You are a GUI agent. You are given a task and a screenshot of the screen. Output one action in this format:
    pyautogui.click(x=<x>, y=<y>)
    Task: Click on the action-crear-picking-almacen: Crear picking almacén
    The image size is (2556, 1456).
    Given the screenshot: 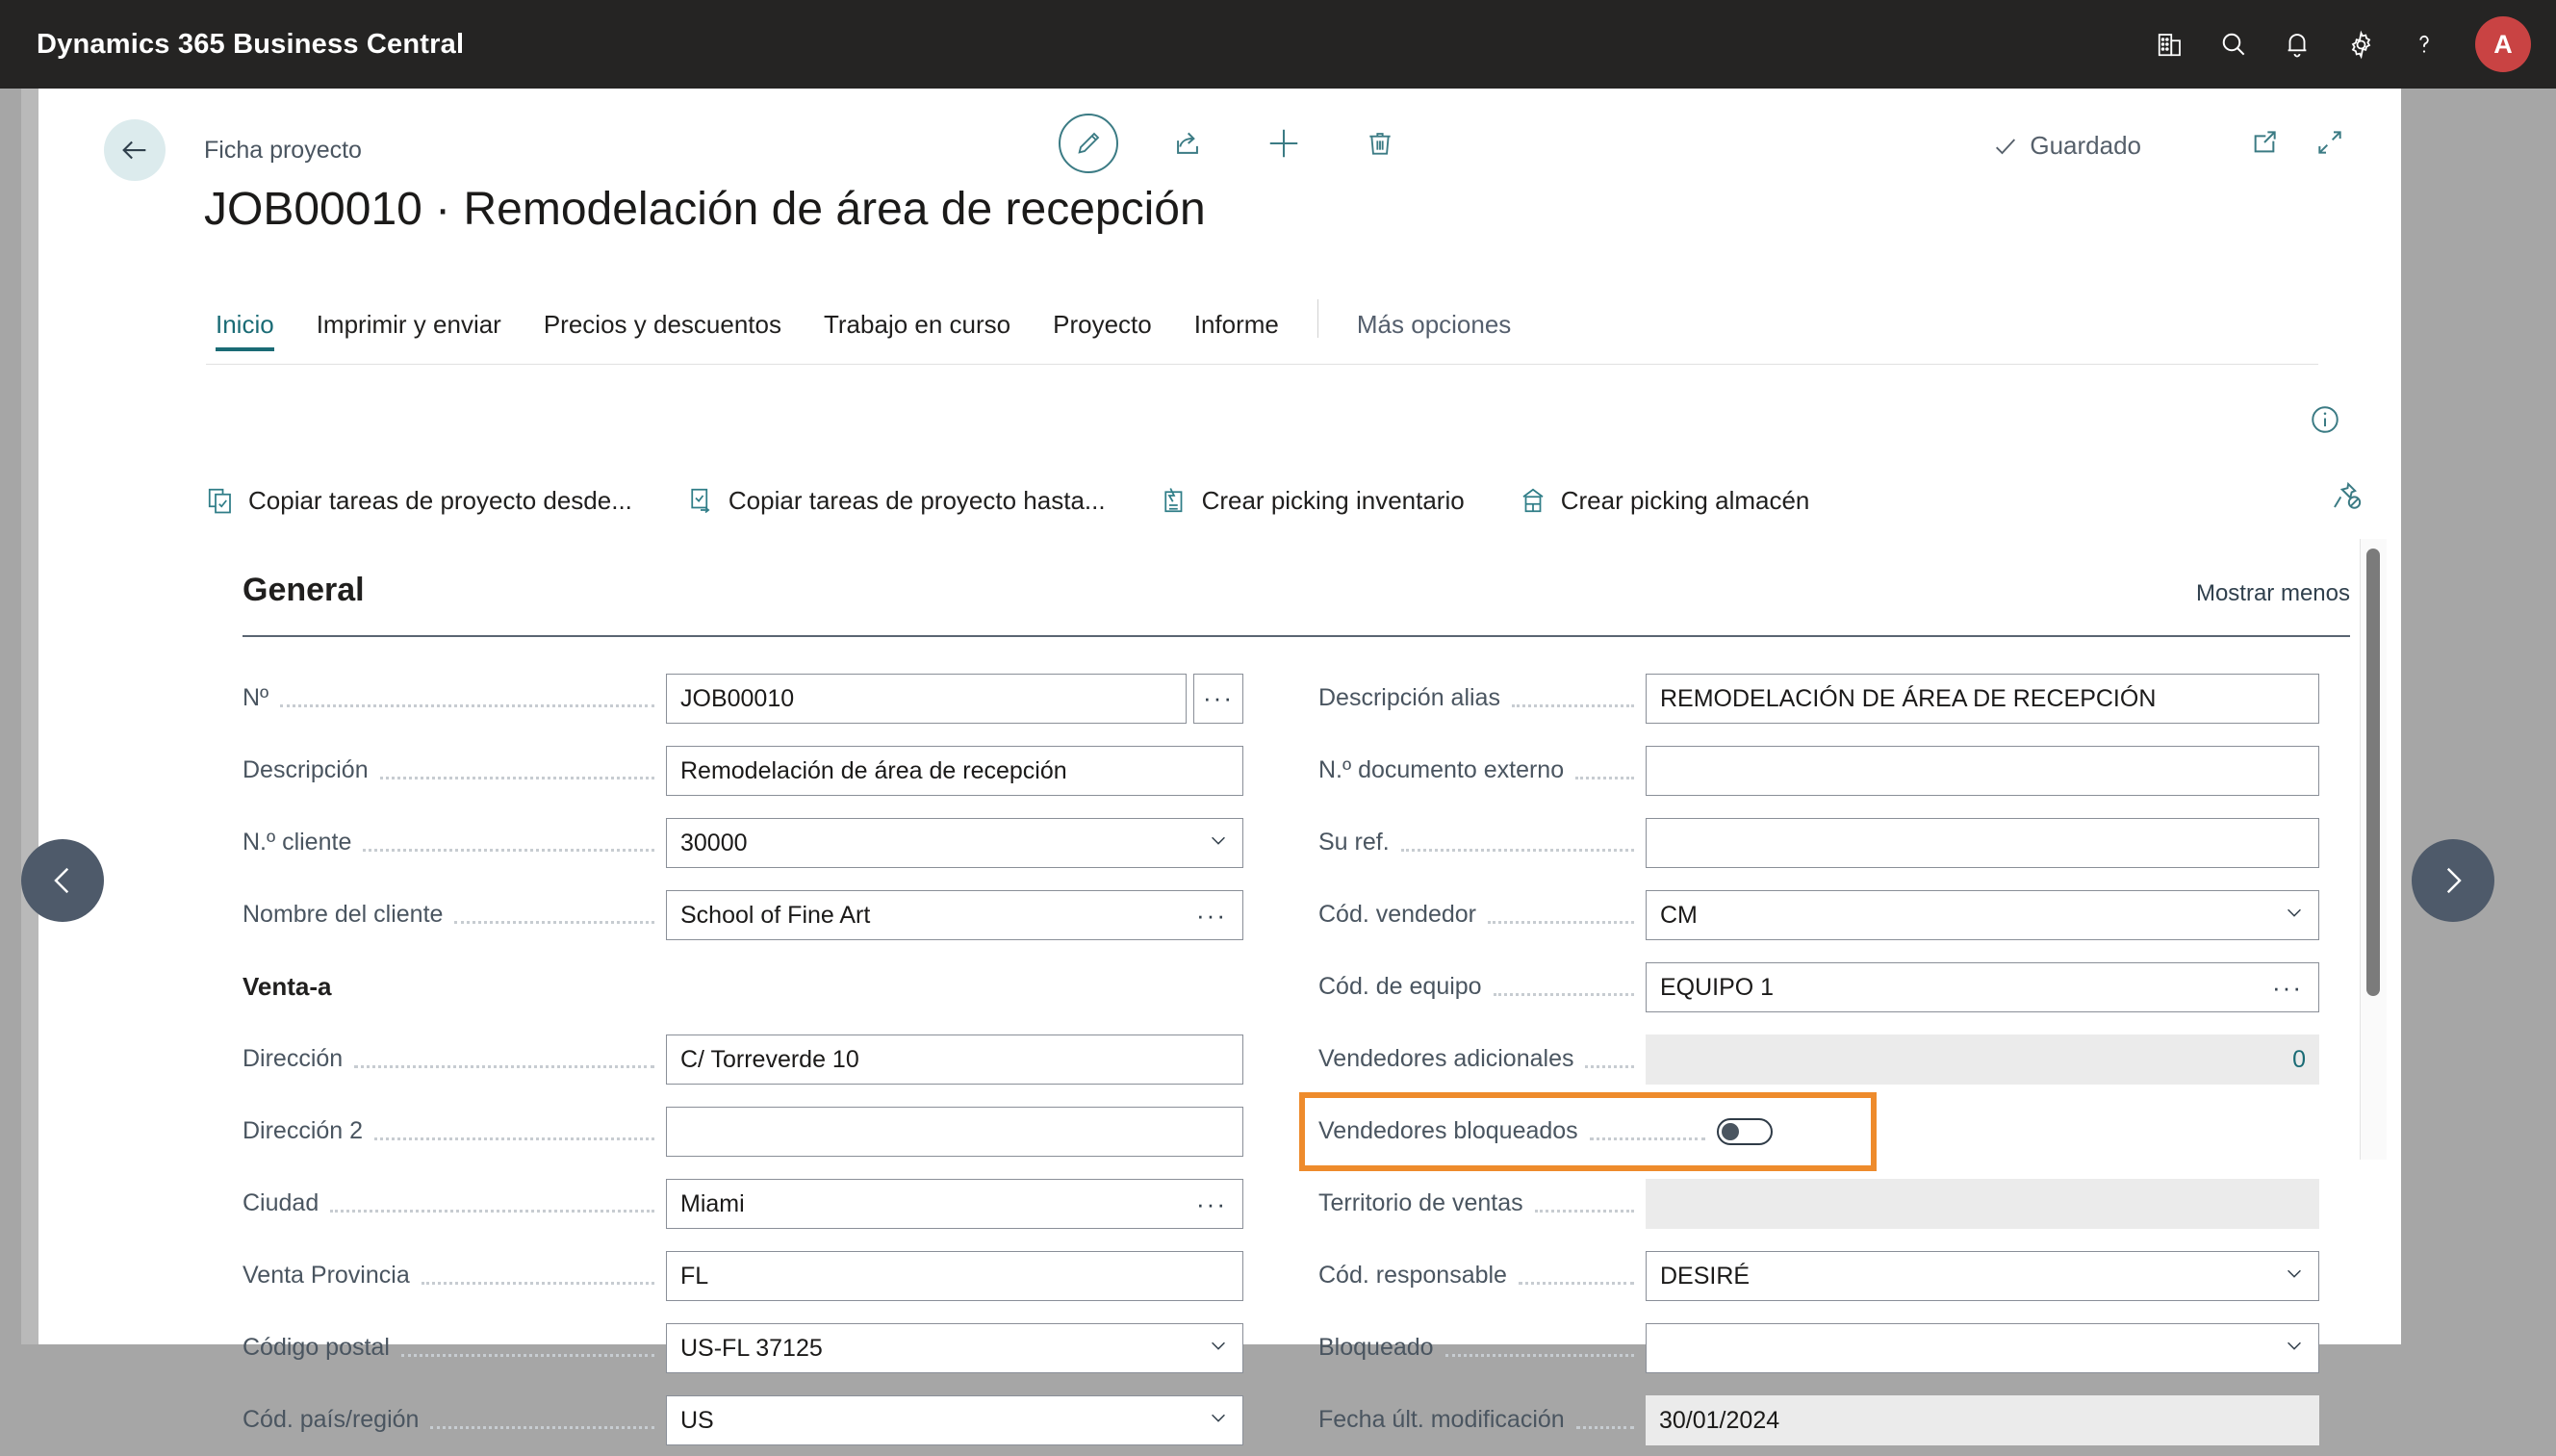 What is the action you would take?
    pyautogui.click(x=1664, y=501)
    